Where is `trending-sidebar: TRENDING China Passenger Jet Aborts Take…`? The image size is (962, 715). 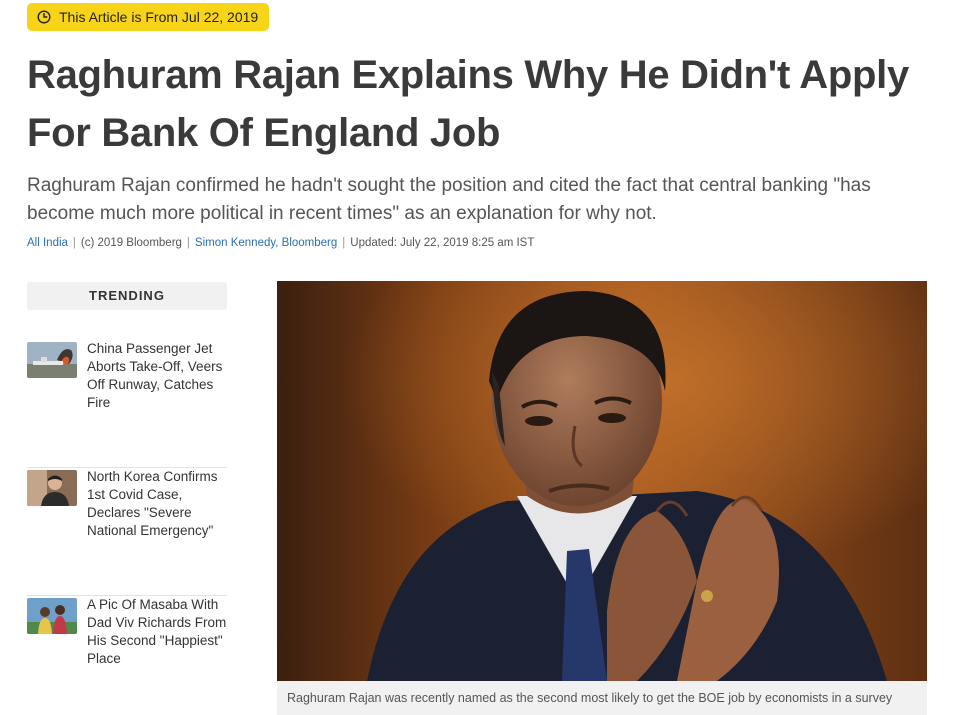 trending-sidebar: TRENDING China Passenger Jet Aborts Take… is located at coordinates (127, 474).